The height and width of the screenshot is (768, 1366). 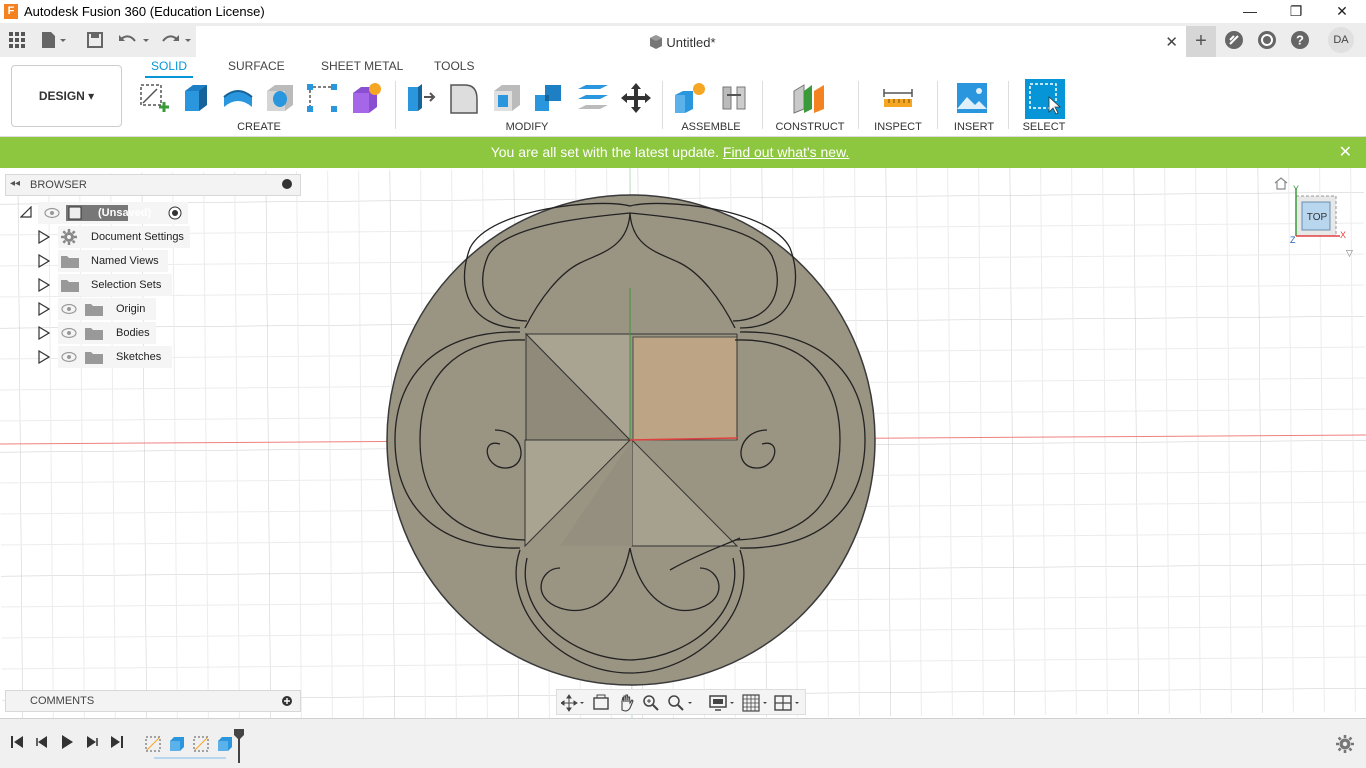 I want to click on play-icon, so click(x=67, y=744).